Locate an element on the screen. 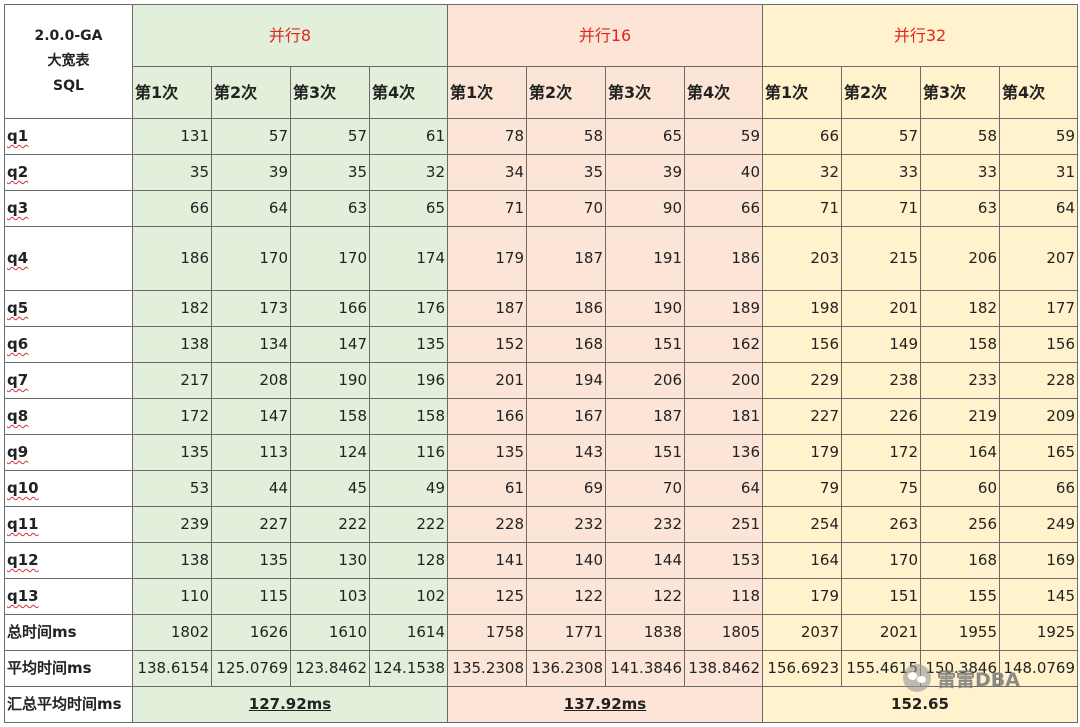  value-cell: 174 is located at coordinates (408, 258).